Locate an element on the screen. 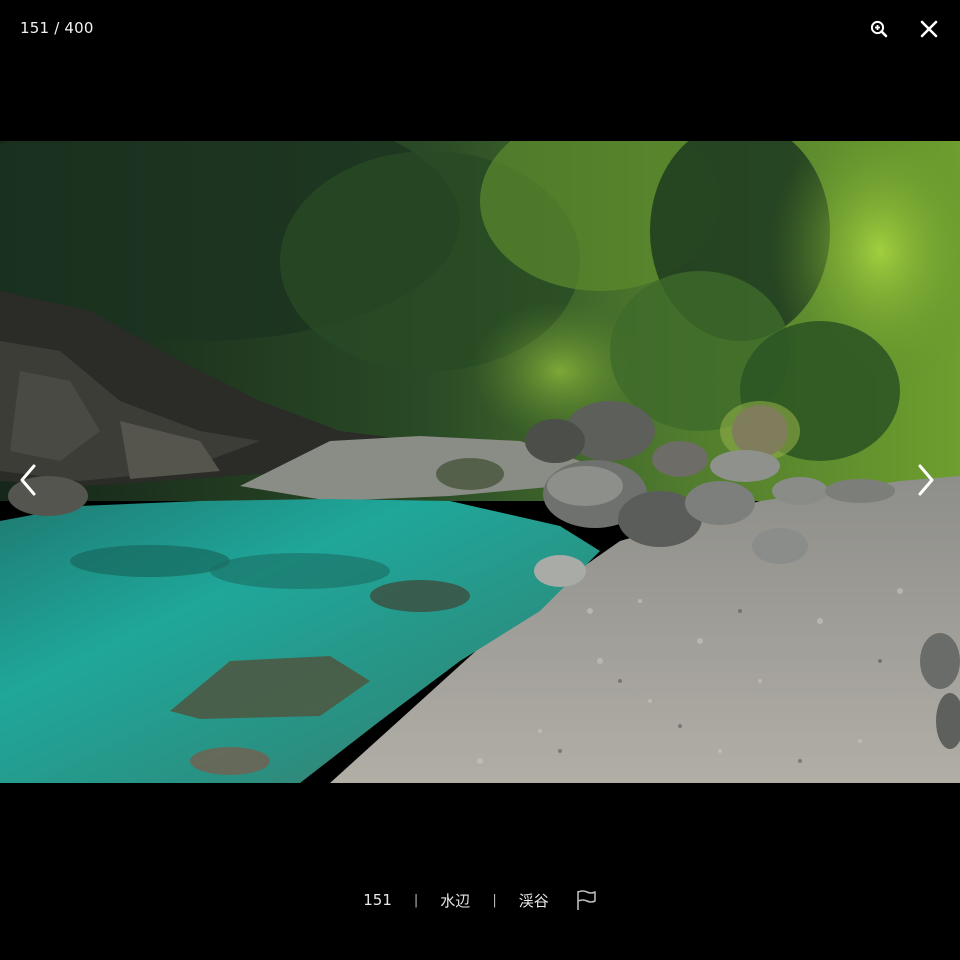 The image size is (960, 960). chevron-left-icon is located at coordinates (28, 480).